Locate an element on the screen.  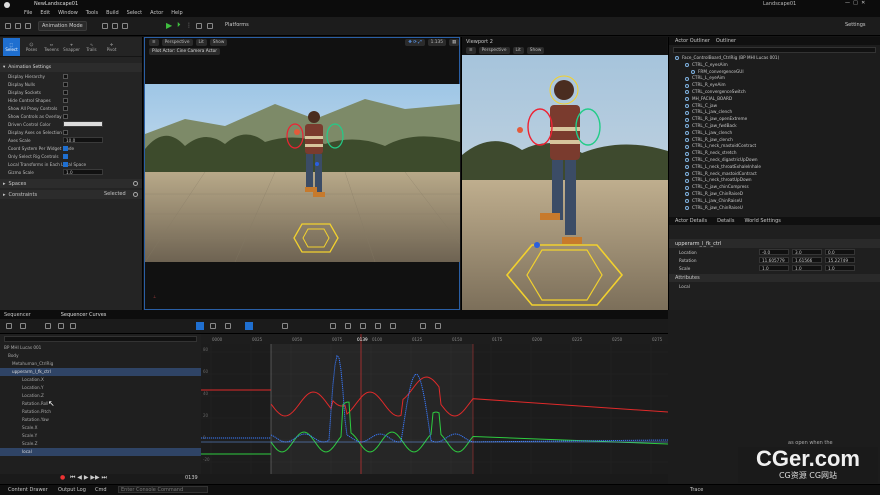
constraints-header: ▸ Constraints Selected is located at coordinates (71, 194).